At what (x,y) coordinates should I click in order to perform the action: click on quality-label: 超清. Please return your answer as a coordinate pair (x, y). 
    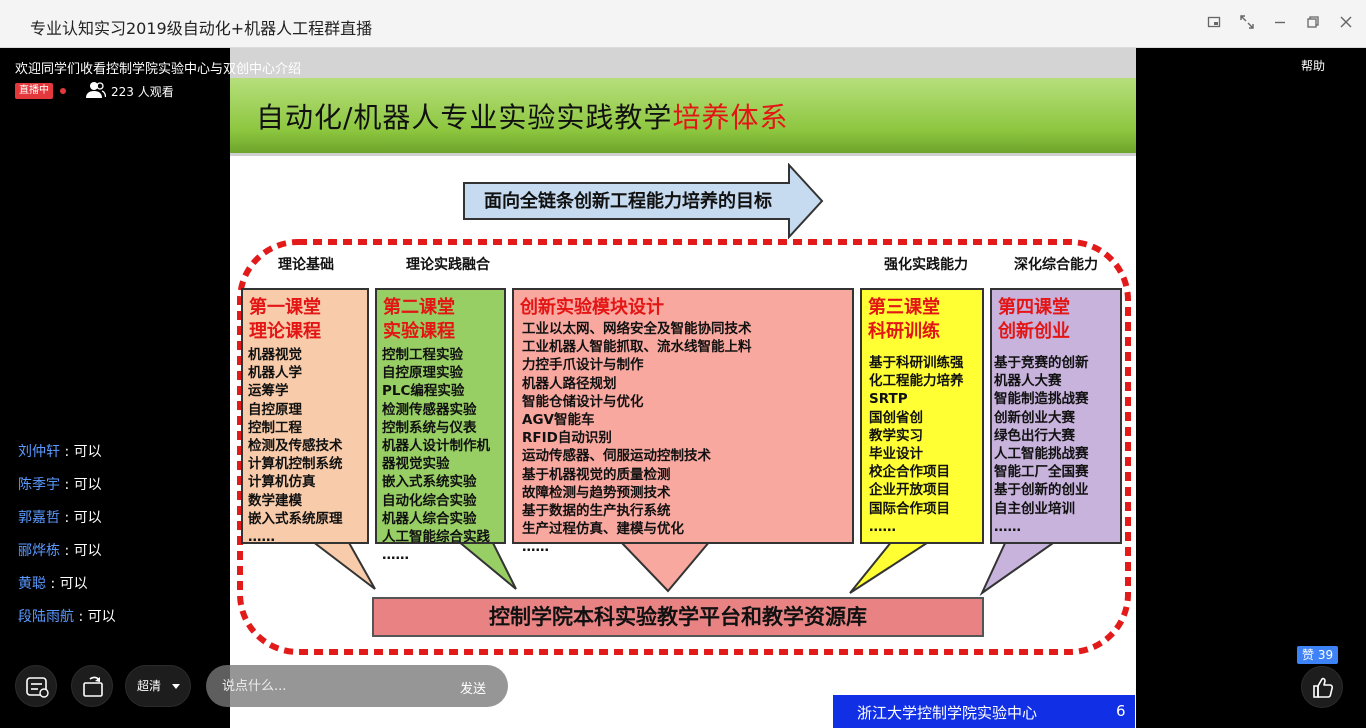
    Looking at the image, I should click on (149, 686).